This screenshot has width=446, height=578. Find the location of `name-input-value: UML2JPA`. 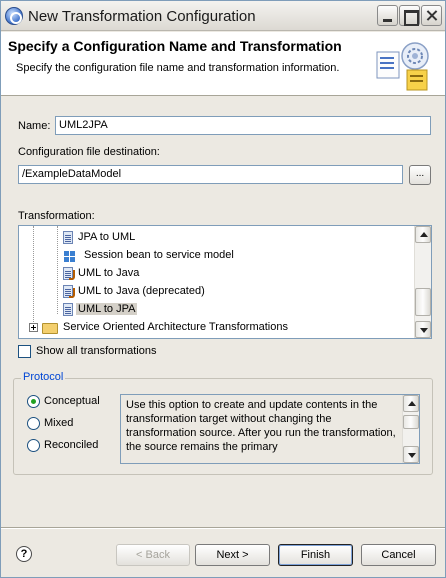

name-input-value: UML2JPA is located at coordinates (83, 125).